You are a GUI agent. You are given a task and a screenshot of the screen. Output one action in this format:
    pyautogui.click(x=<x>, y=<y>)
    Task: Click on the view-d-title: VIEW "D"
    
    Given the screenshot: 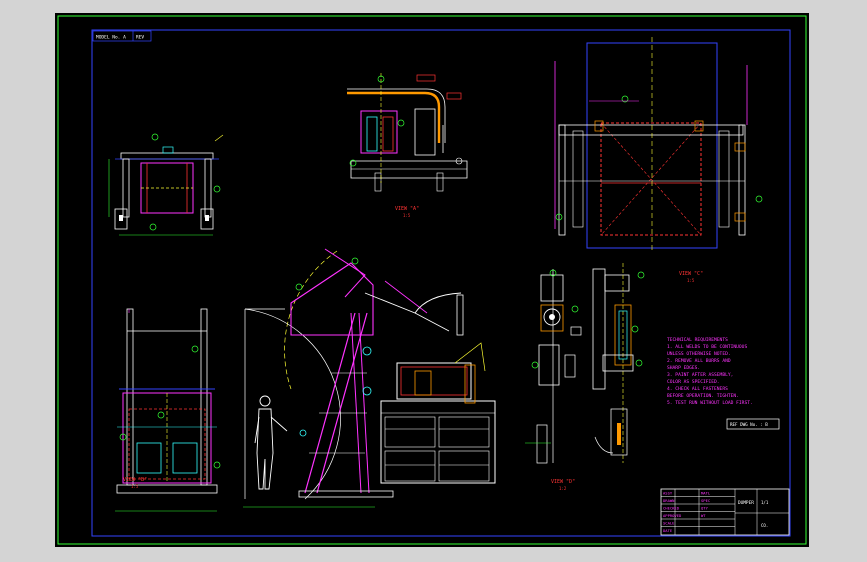 What is the action you would take?
    pyautogui.click(x=563, y=482)
    